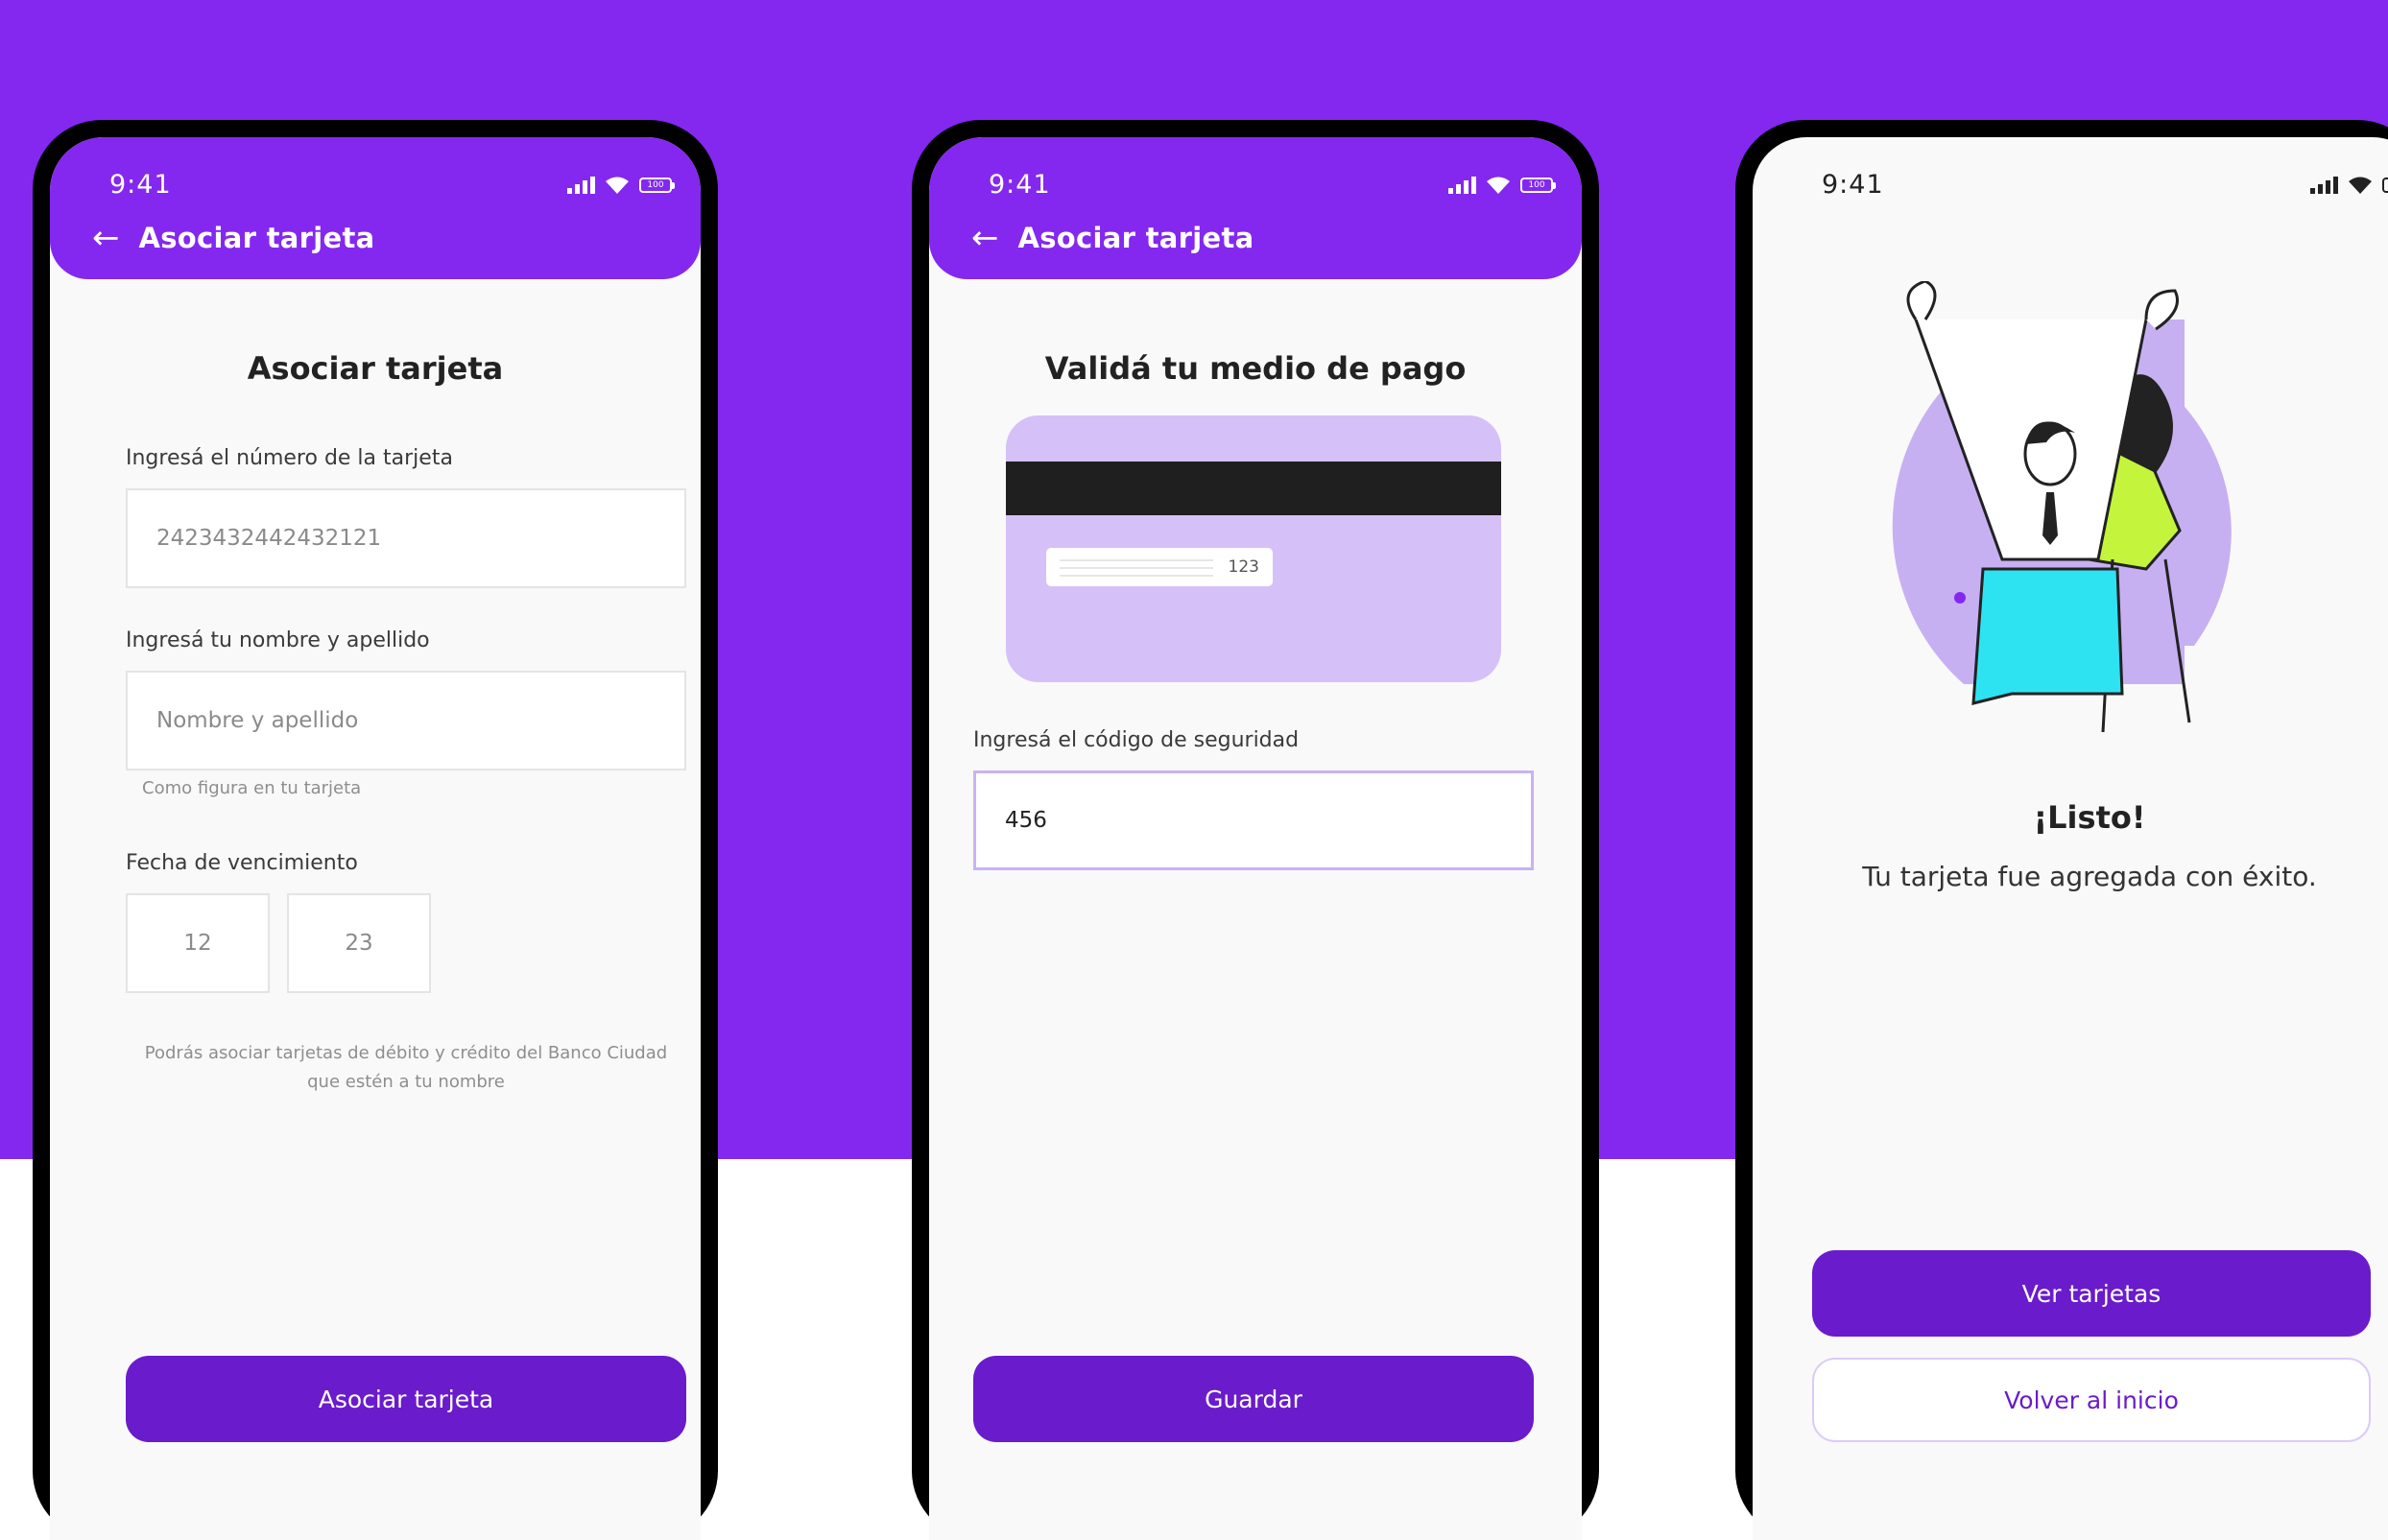  What do you see at coordinates (2062, 506) in the screenshot?
I see `celebrating-people-illustration` at bounding box center [2062, 506].